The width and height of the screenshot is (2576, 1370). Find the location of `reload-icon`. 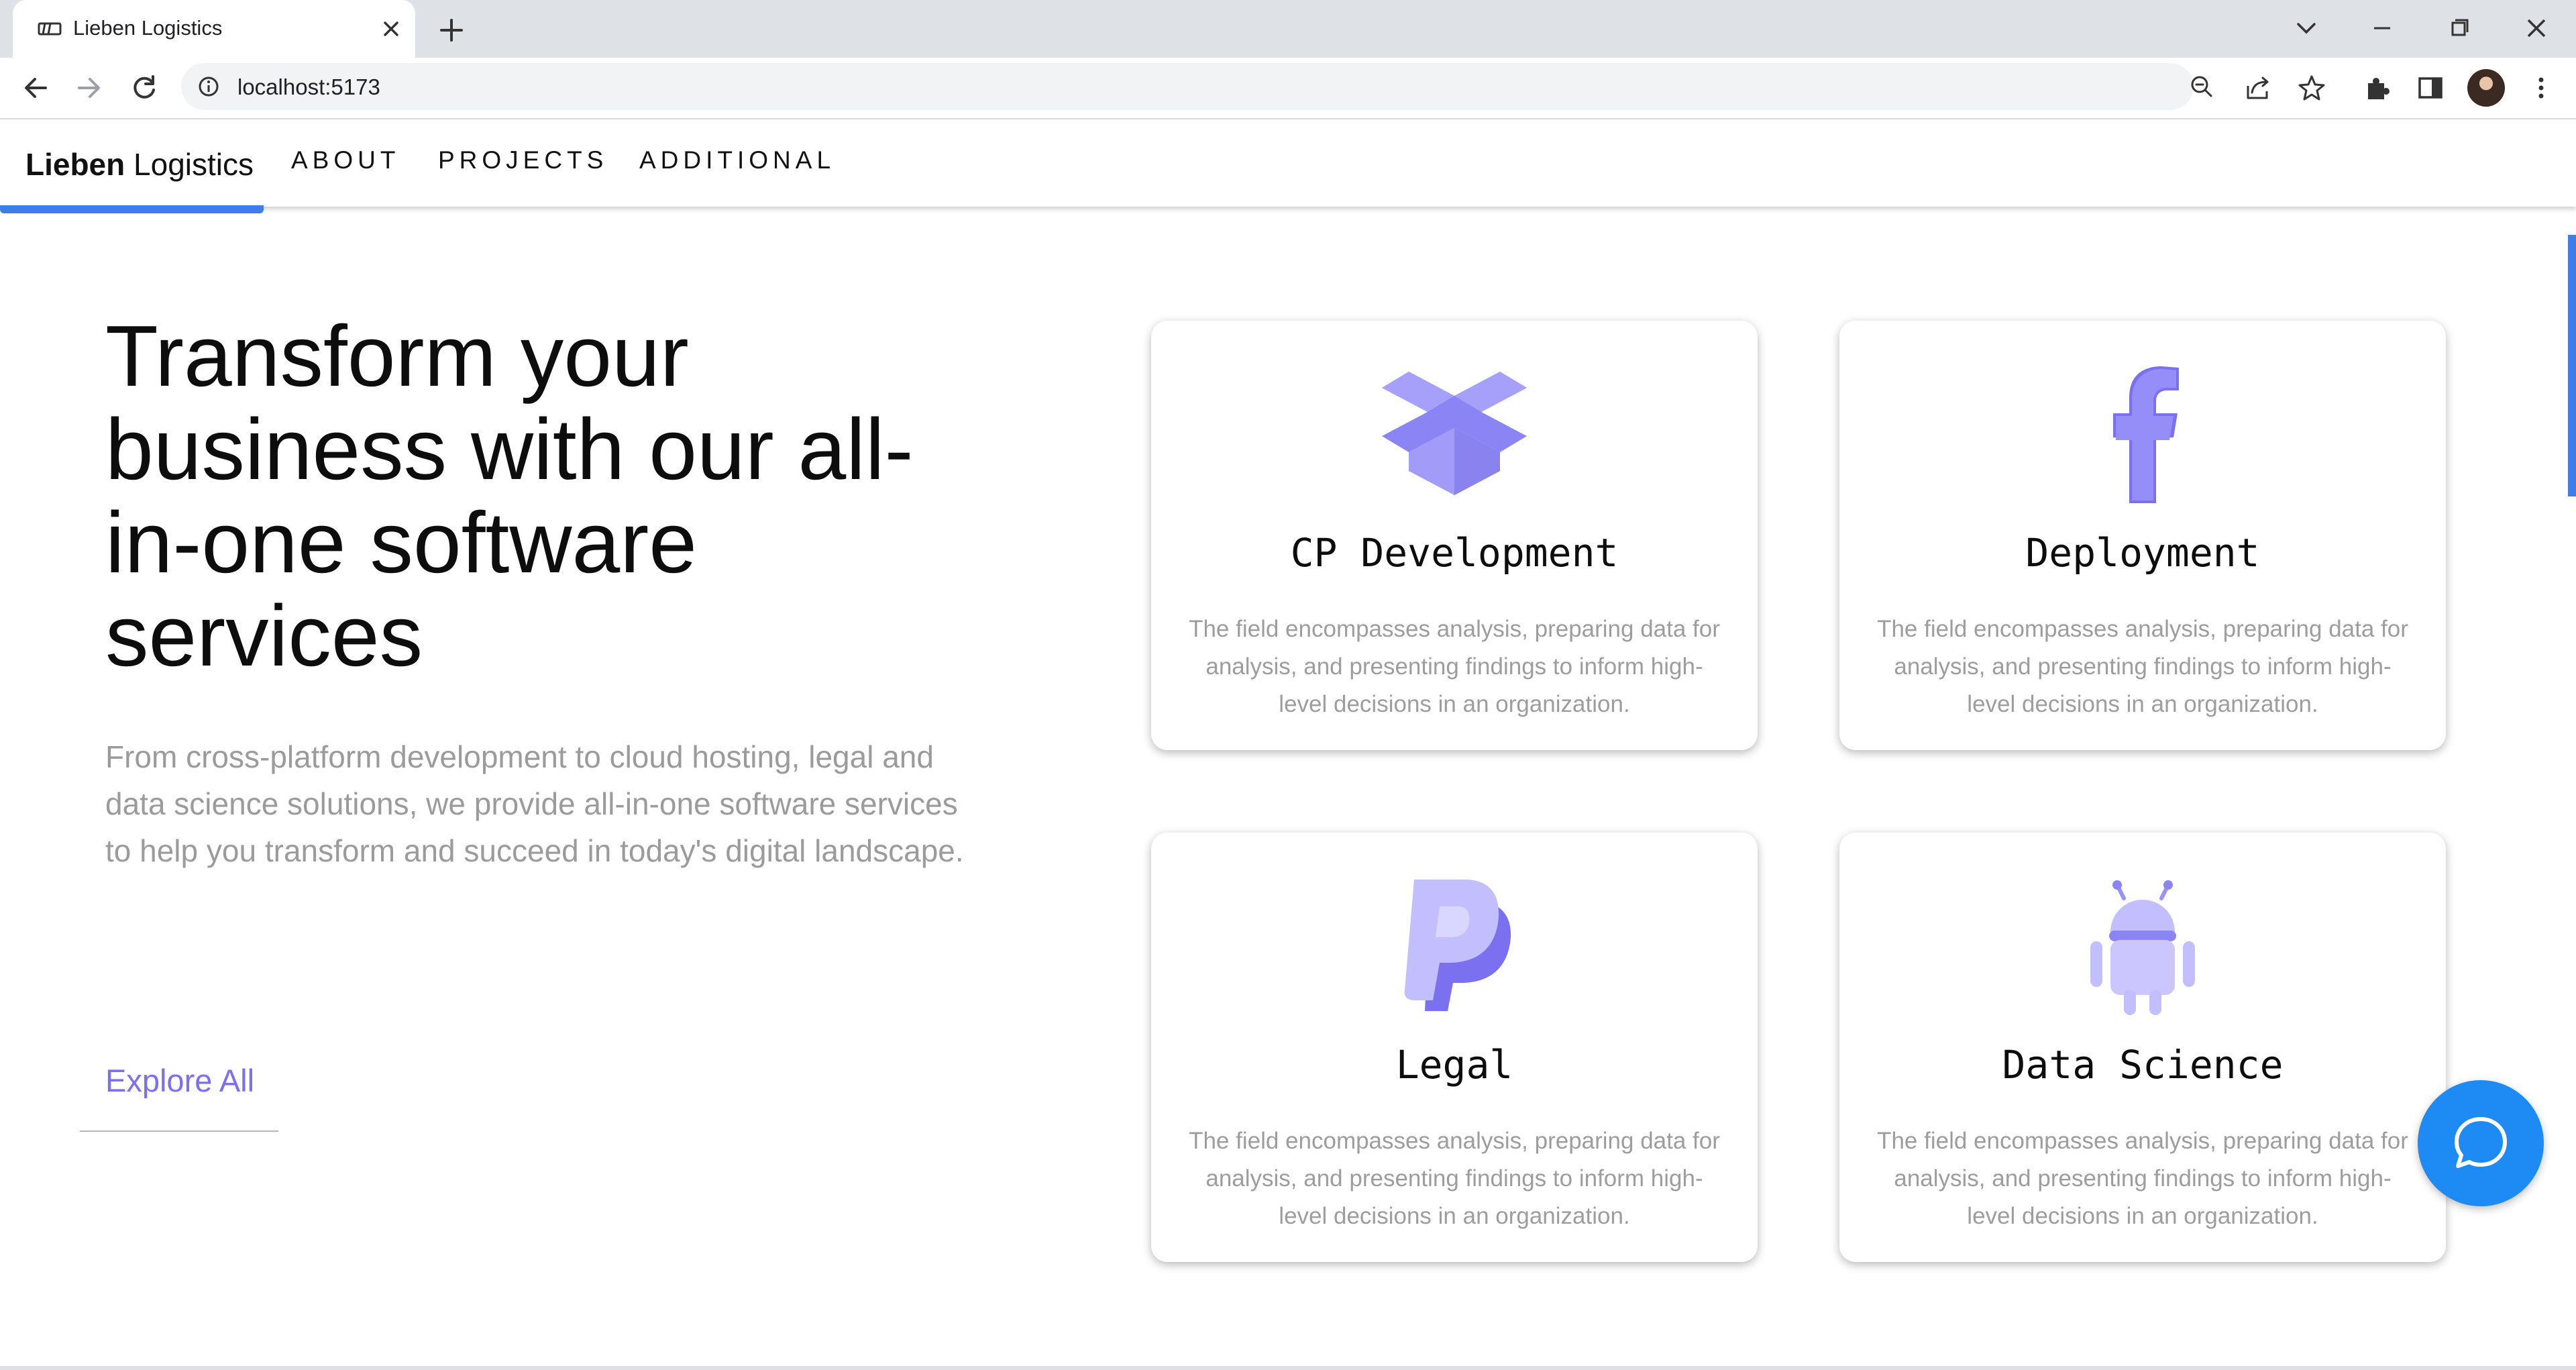

reload-icon is located at coordinates (144, 88).